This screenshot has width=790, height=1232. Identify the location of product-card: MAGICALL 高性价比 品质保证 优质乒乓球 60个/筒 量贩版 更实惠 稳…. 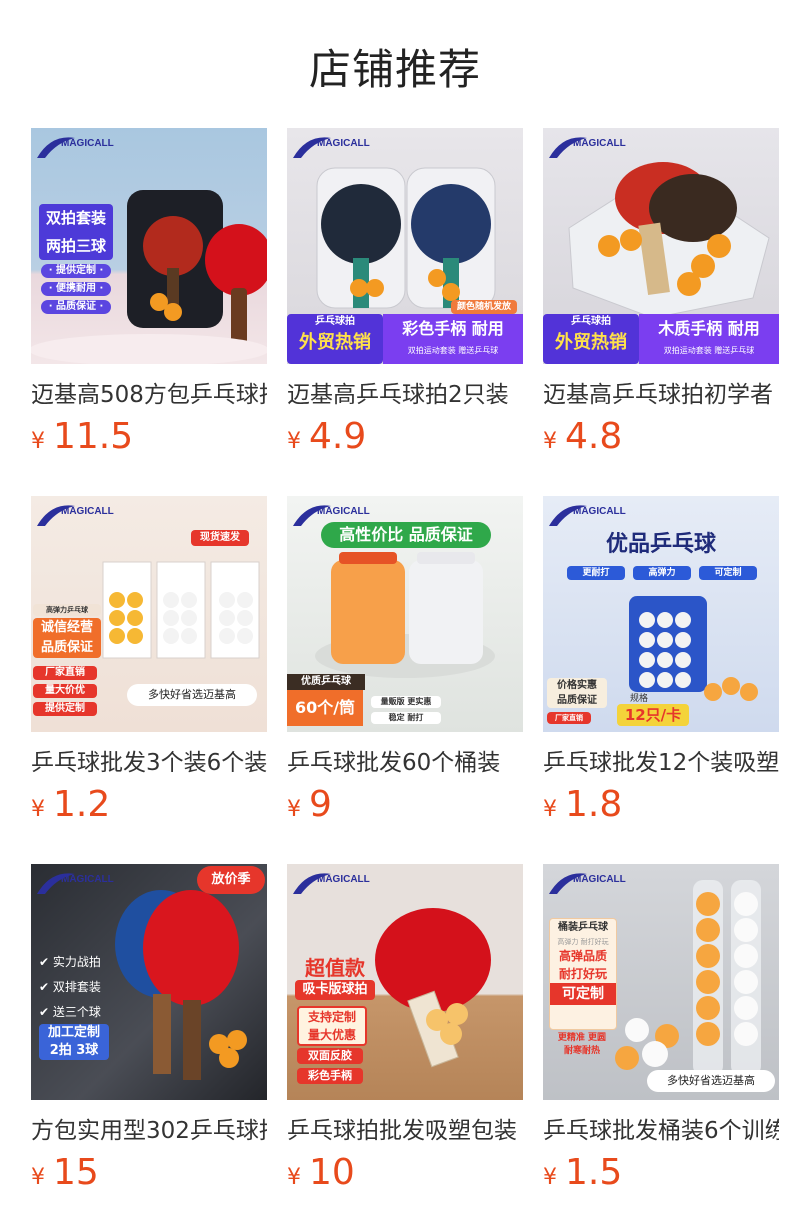
(405, 666).